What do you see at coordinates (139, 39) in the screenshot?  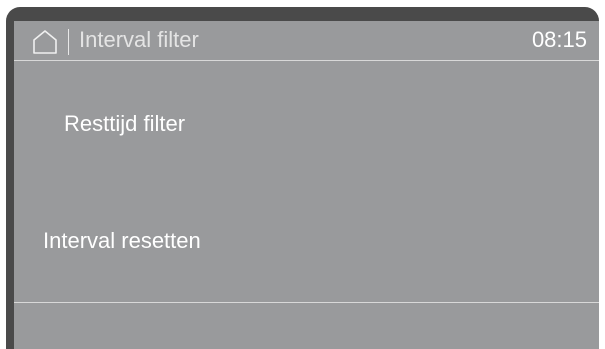 I see `page-title: Interval filter` at bounding box center [139, 39].